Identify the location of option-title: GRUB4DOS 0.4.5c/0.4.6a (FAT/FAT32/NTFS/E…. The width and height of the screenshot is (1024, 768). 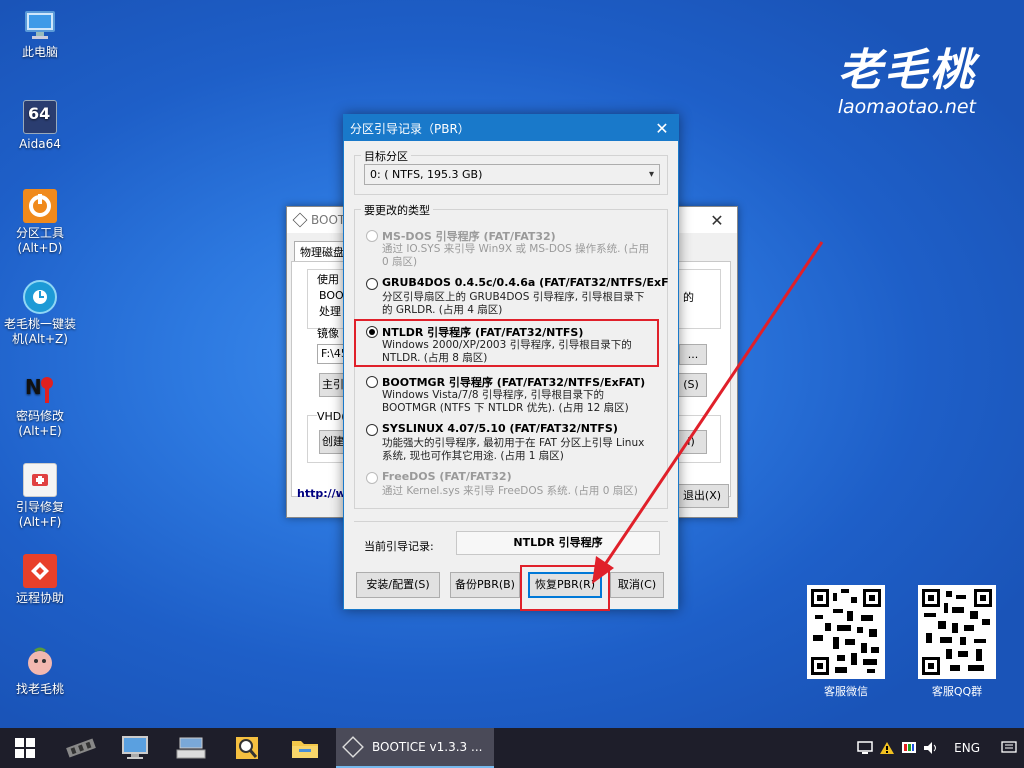
(525, 282).